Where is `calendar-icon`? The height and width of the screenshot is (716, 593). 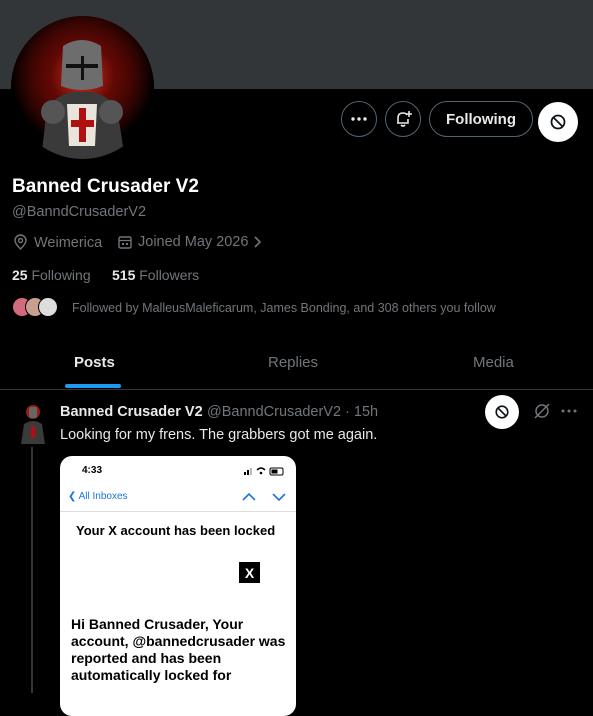 calendar-icon is located at coordinates (125, 242).